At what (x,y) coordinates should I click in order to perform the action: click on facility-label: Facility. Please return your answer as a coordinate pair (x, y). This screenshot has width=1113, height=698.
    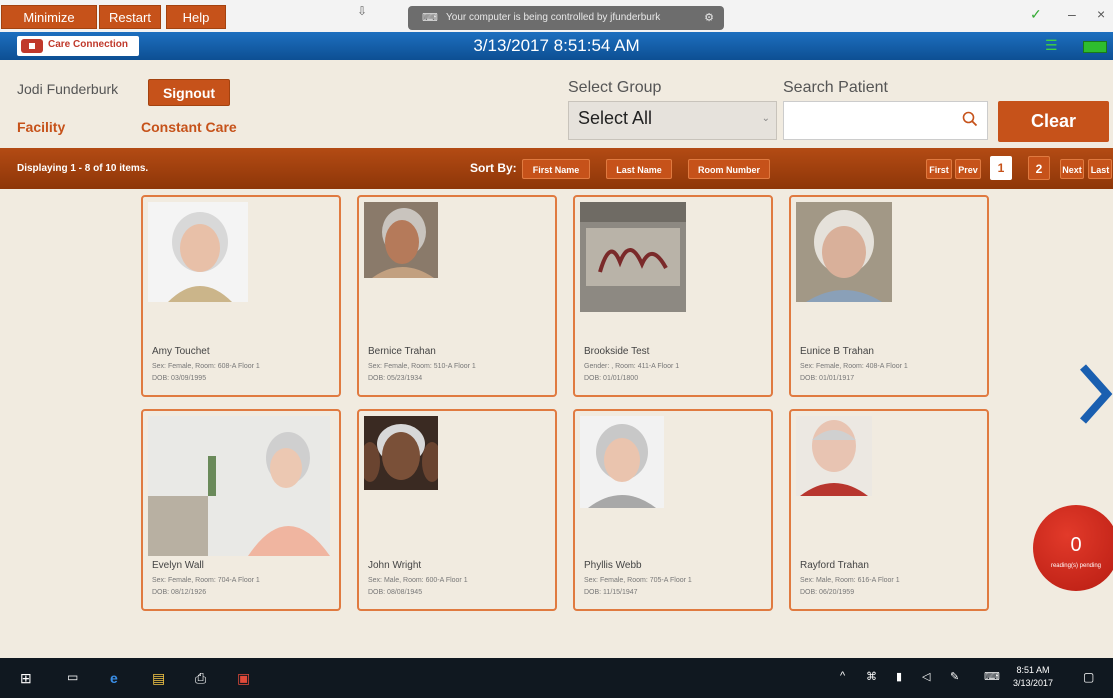
    Looking at the image, I should click on (41, 127).